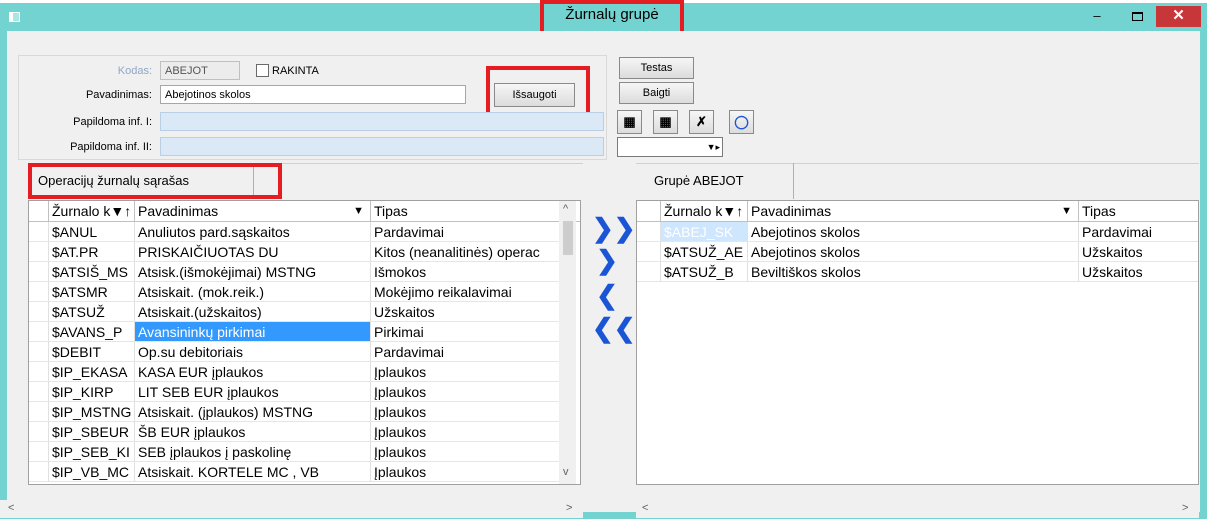 This screenshot has height=519, width=1207. Describe the element at coordinates (253, 292) in the screenshot. I see `table-cell-pavadinimas: Atsiskait. (mok.reik.)` at that location.